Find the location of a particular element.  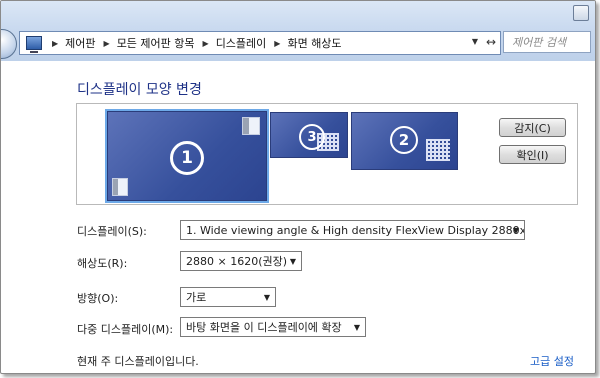

resolution-label: 해상도(R): is located at coordinates (102, 263).